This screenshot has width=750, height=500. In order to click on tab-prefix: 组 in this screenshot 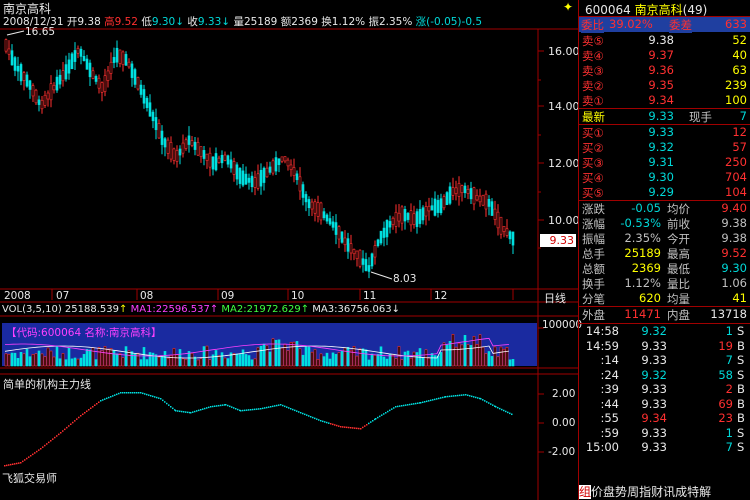, I will do `click(585, 492)`.